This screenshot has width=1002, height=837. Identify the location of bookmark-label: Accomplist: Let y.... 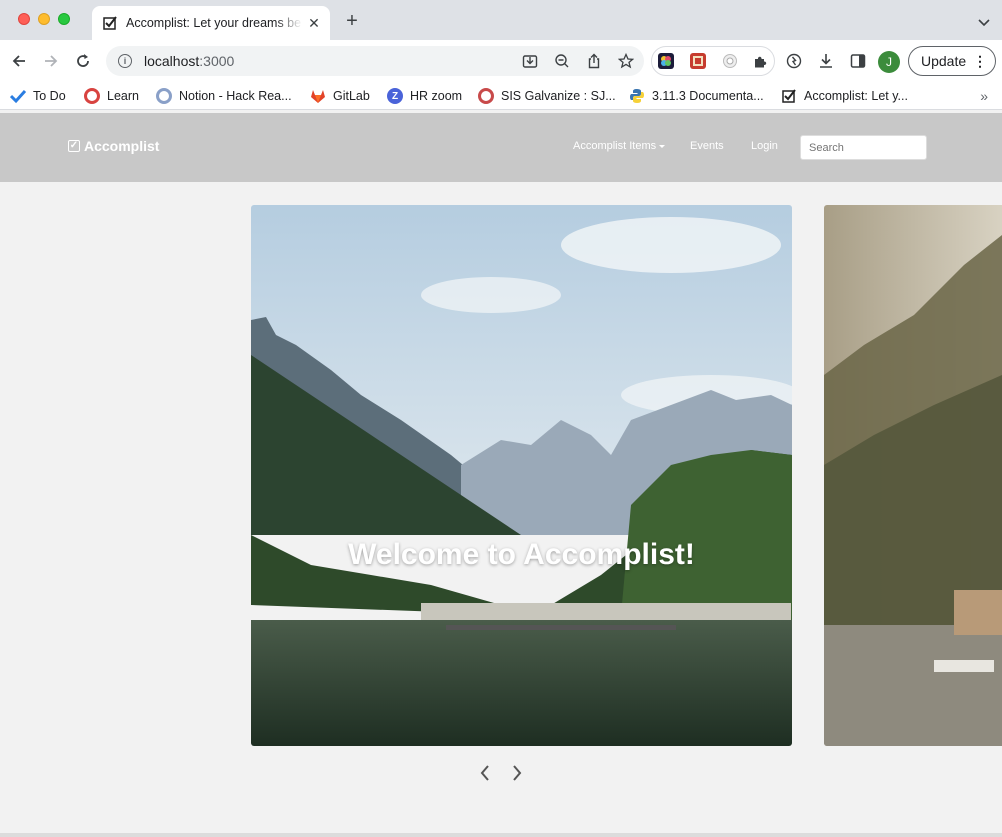
(856, 96).